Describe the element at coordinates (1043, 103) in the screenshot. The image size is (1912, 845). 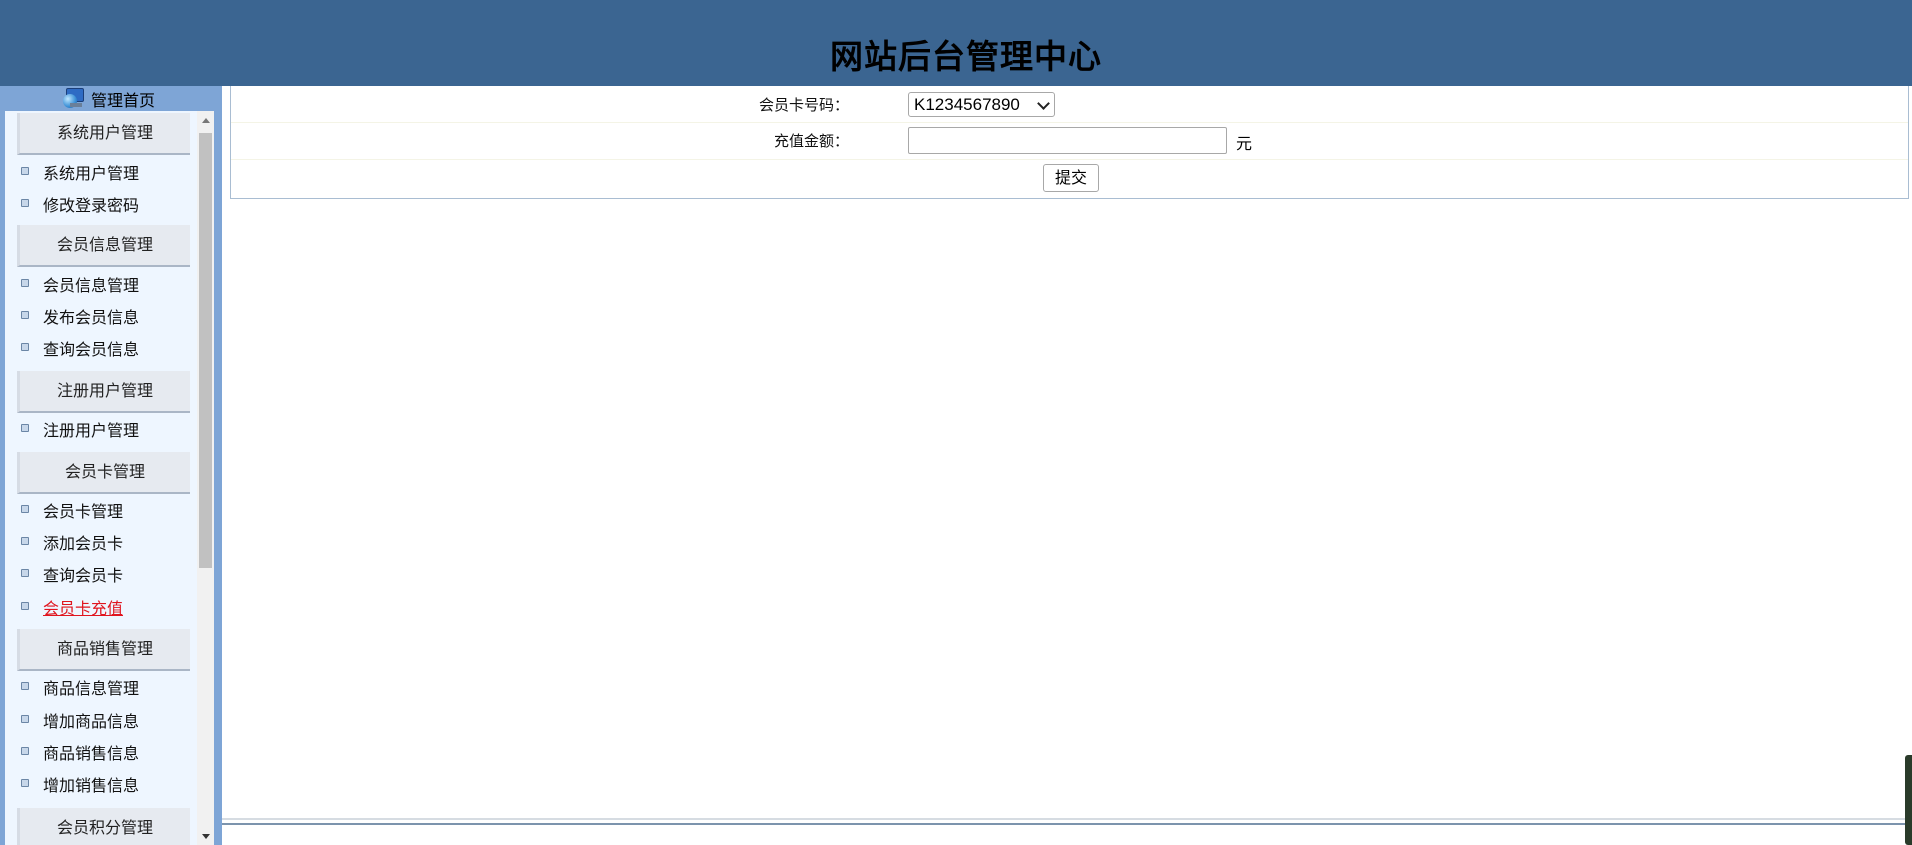
I see `chevron-down-icon` at that location.